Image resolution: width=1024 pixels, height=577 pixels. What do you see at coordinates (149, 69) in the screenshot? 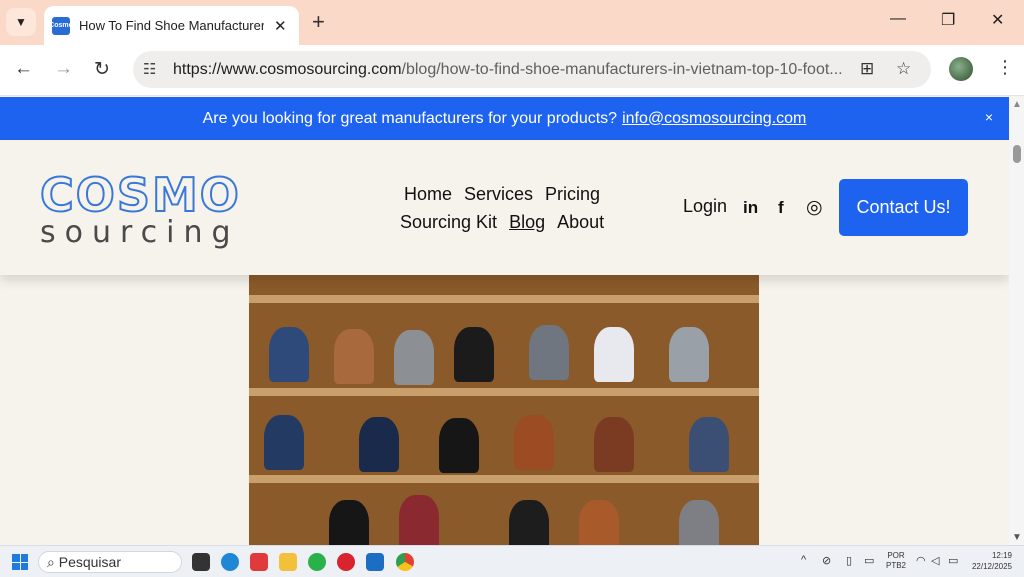
I see `site-info-icon: ☷` at bounding box center [149, 69].